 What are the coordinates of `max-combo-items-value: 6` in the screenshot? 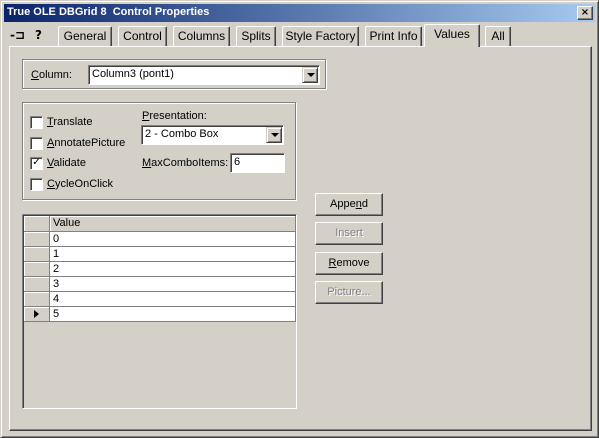 It's located at (237, 162).